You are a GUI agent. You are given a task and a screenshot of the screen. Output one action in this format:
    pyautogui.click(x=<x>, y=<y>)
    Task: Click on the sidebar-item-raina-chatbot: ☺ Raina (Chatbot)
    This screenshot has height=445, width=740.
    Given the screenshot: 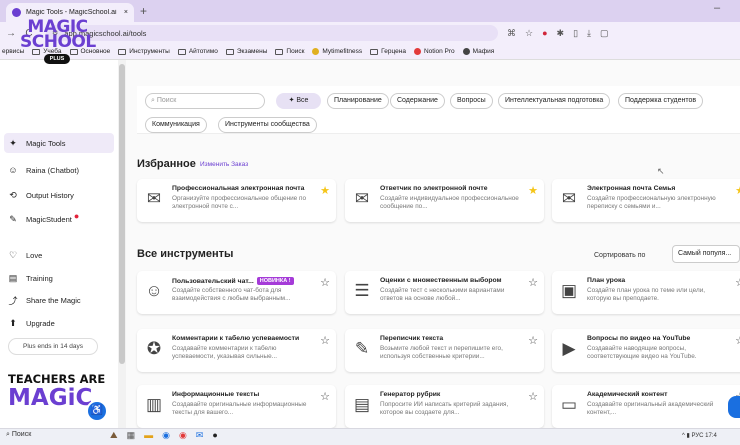 What is the action you would take?
    pyautogui.click(x=59, y=170)
    